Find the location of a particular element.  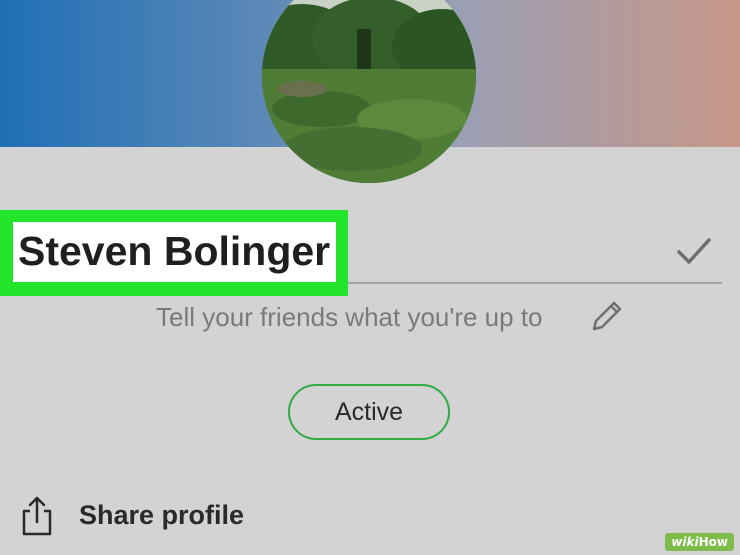

checkmark-icon is located at coordinates (693, 251).